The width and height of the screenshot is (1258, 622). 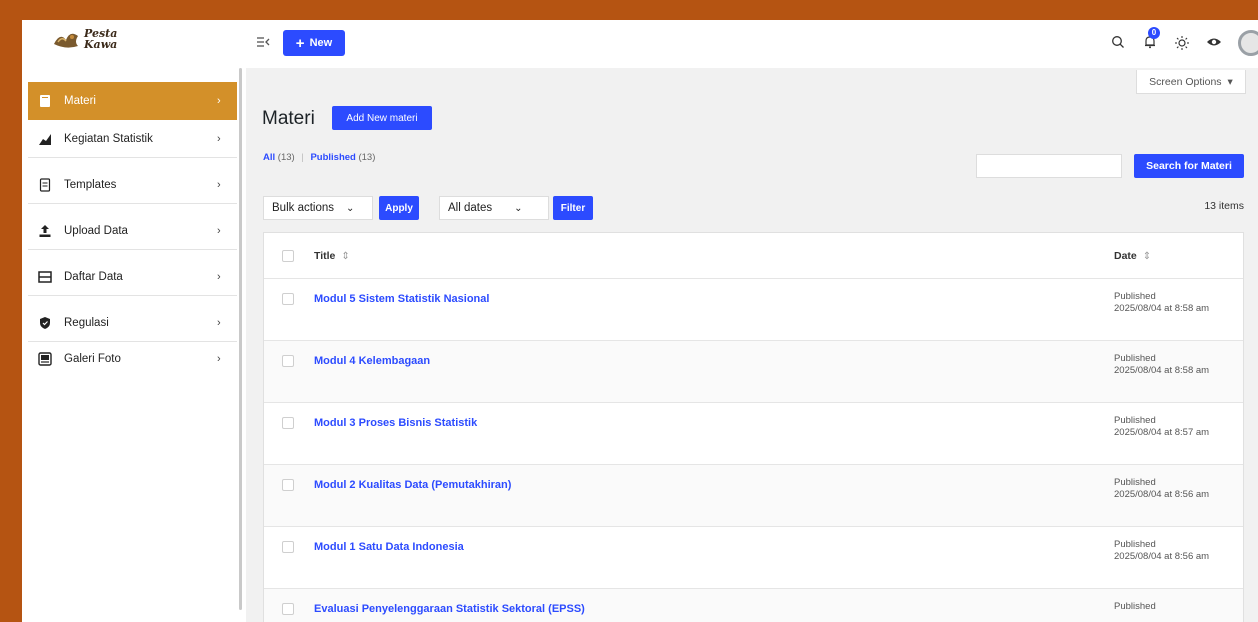 What do you see at coordinates (288, 255) in the screenshot?
I see `select-all-checkbox` at bounding box center [288, 255].